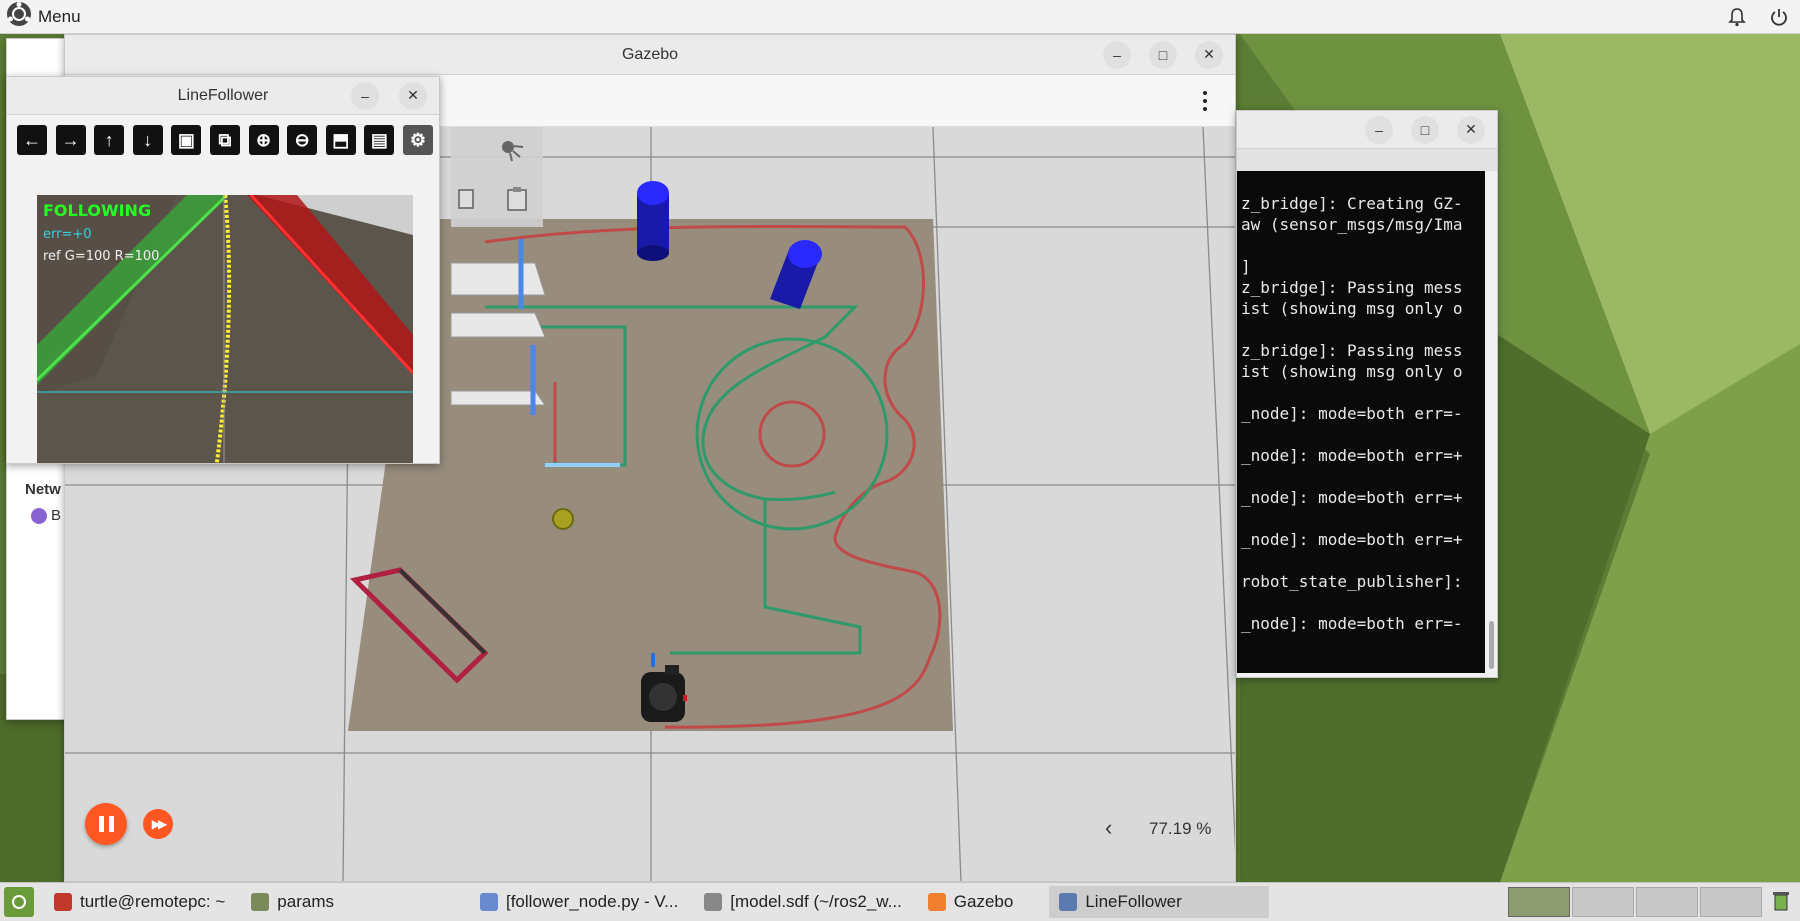 The height and width of the screenshot is (921, 1800). I want to click on terminal-line: robot_state_publisher]:, so click(1352, 581).